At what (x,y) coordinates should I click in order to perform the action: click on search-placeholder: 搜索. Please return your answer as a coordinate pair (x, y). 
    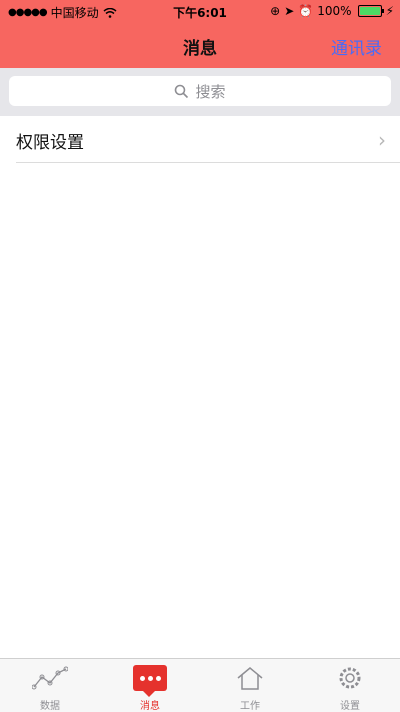
    Looking at the image, I should click on (210, 91).